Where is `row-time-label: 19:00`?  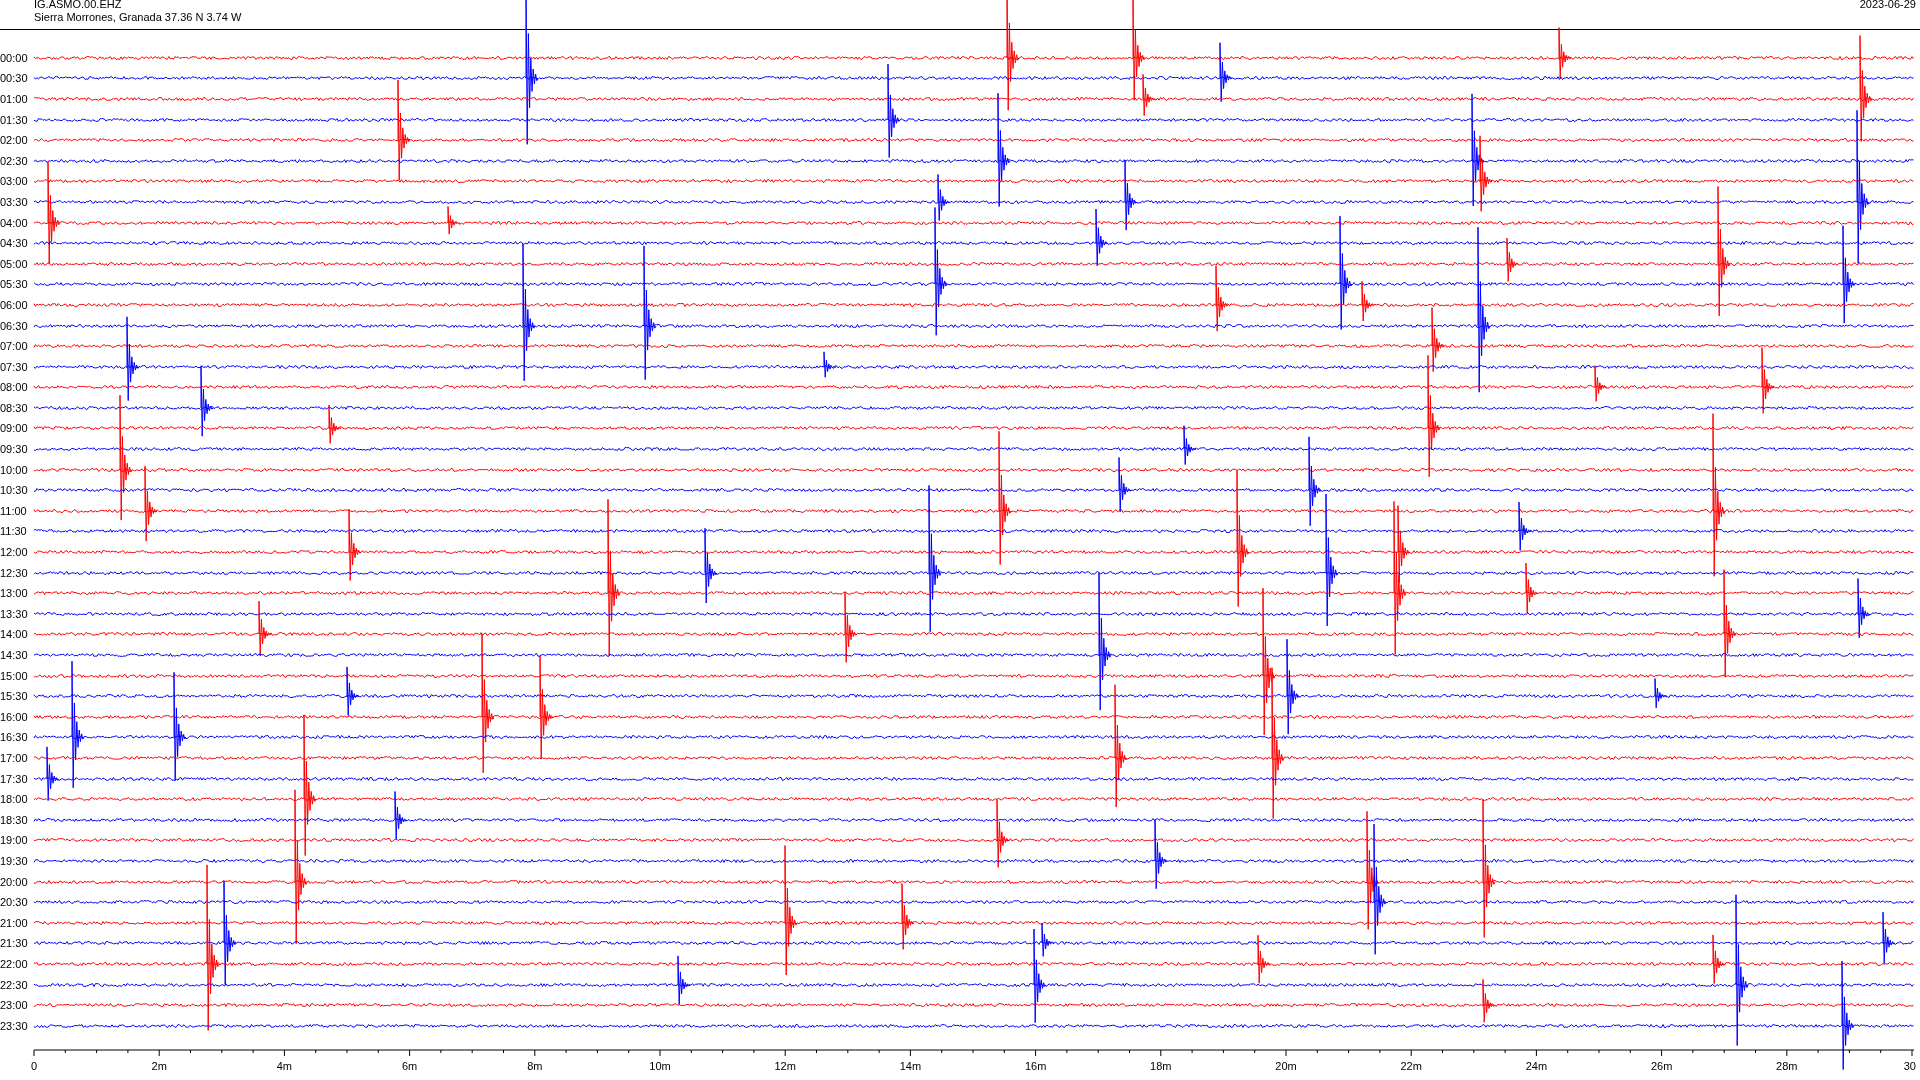
row-time-label: 19:00 is located at coordinates (14, 840).